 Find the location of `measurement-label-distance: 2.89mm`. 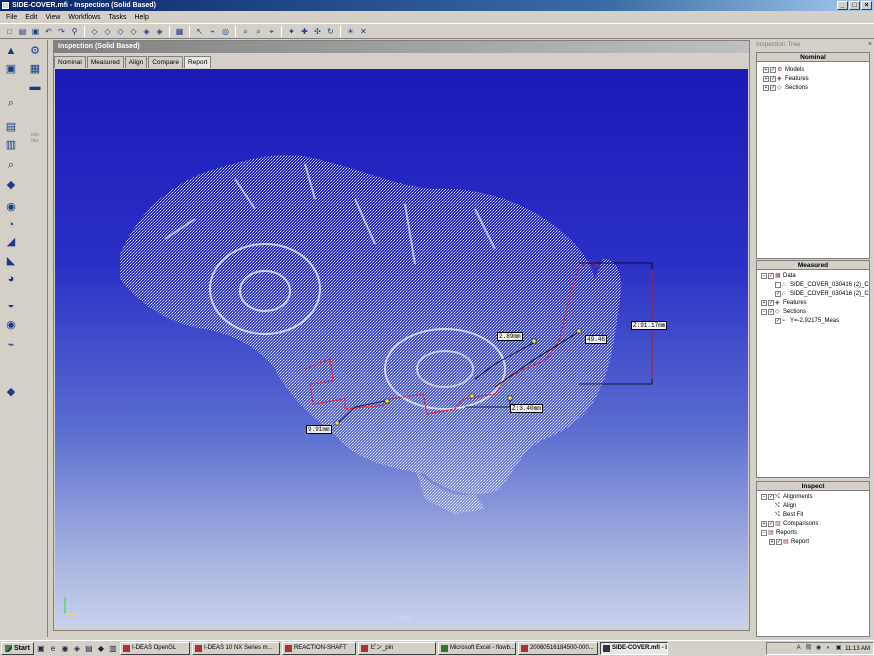

measurement-label-distance: 2.89mm is located at coordinates (510, 336).